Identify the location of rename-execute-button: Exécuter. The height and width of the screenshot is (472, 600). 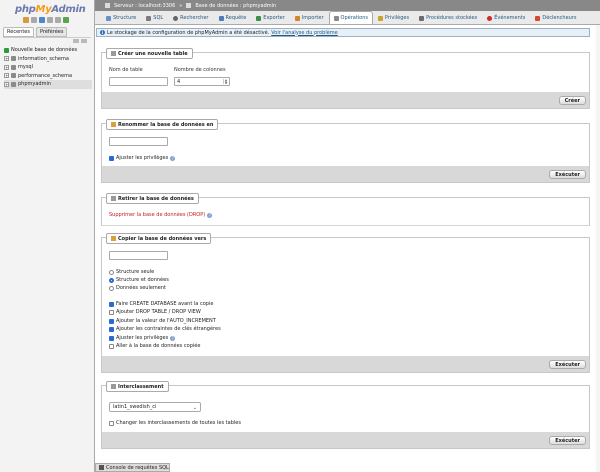
(567, 174).